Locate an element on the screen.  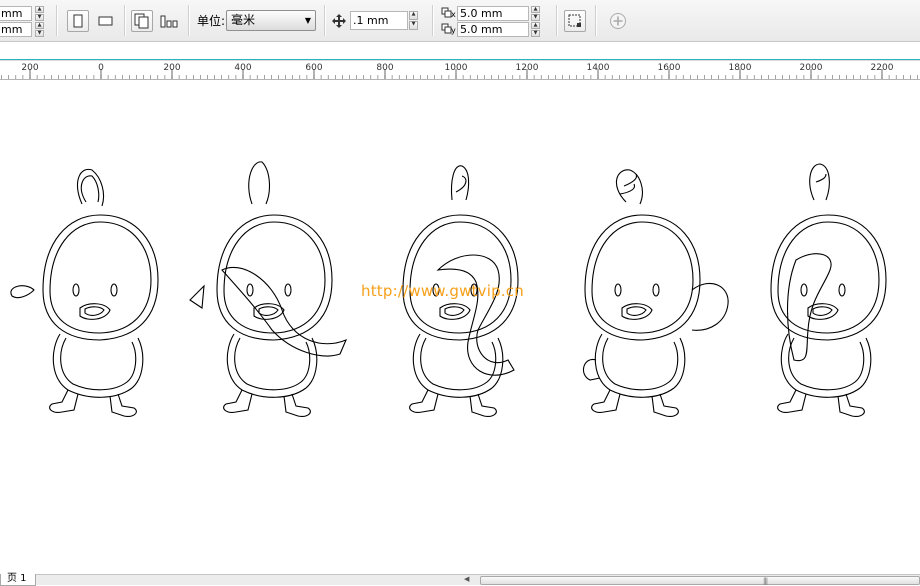
page-width-spinner: ▲ ▼ is located at coordinates (39, 13).